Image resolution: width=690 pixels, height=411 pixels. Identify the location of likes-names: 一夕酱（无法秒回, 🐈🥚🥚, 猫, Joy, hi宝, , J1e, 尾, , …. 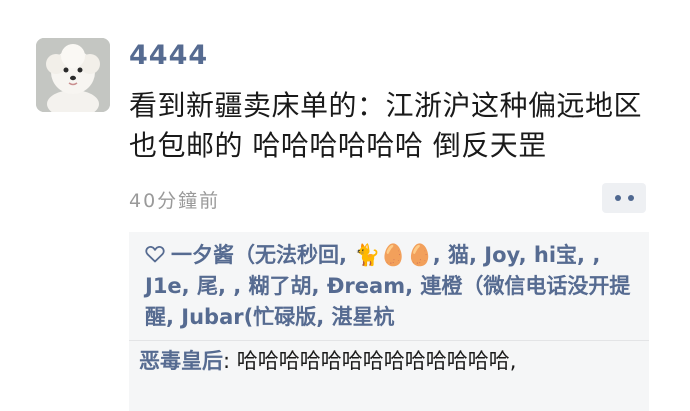
(387, 286).